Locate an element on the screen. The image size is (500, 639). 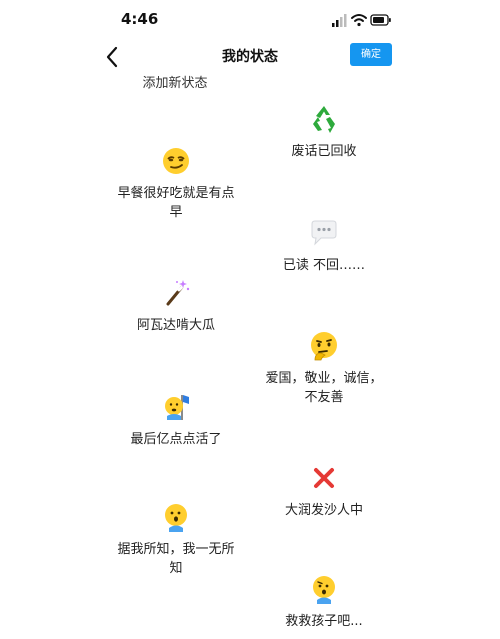
page-title: 我的状态 is located at coordinates (250, 57).